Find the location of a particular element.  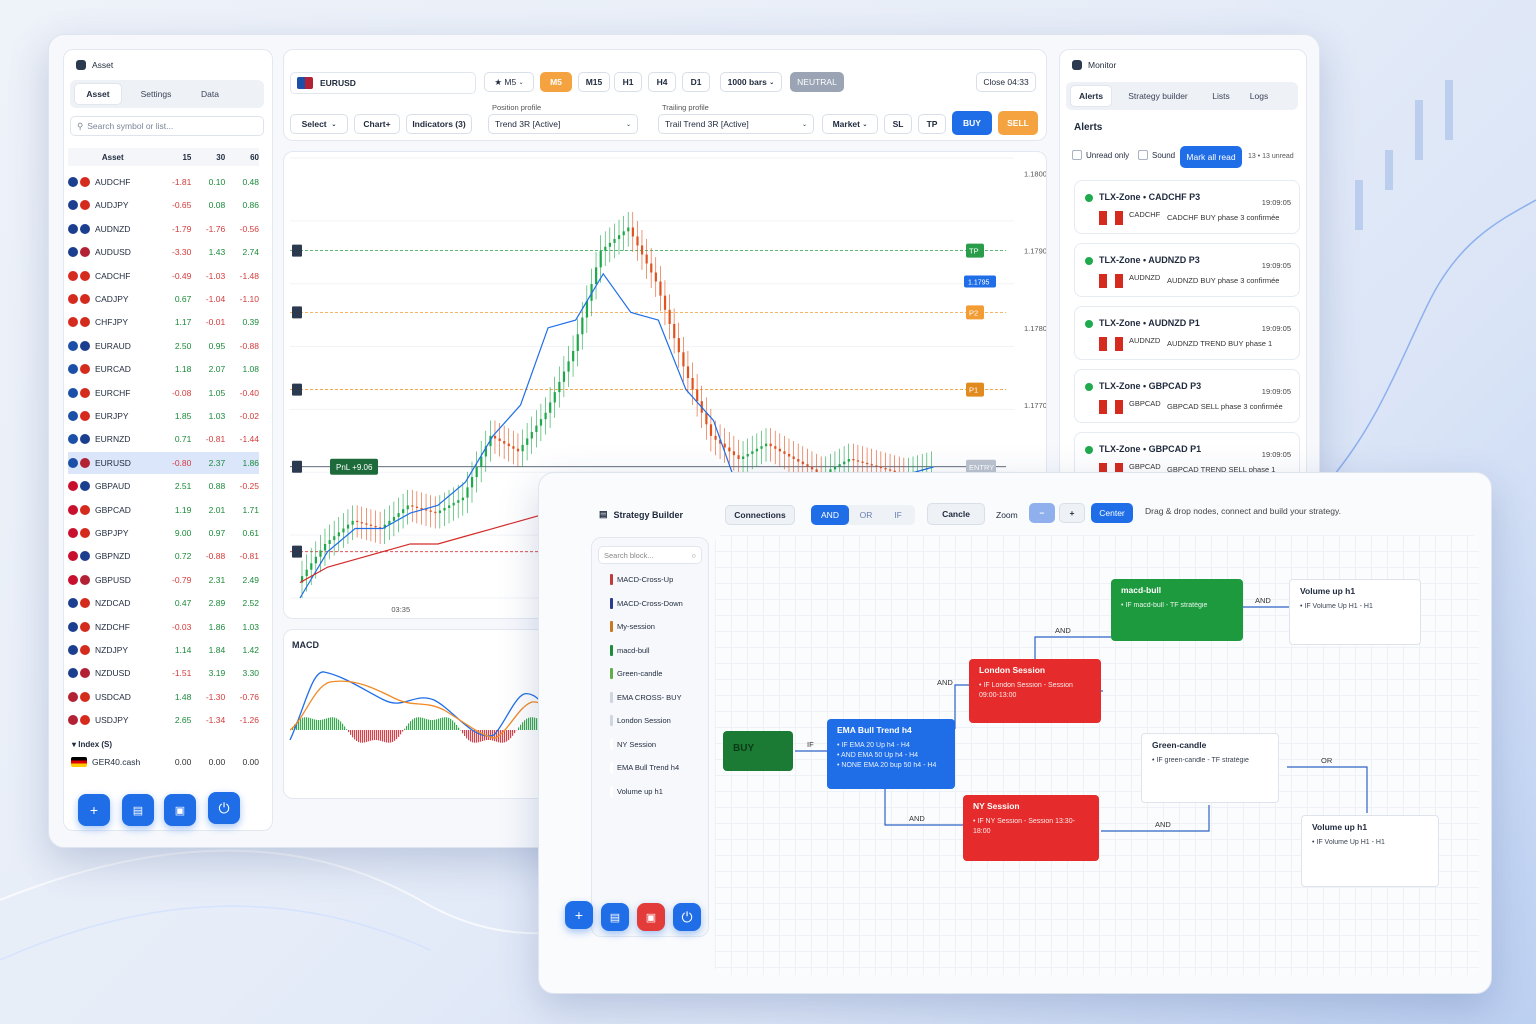

select-dropdown: Select ⌄ is located at coordinates (319, 124).